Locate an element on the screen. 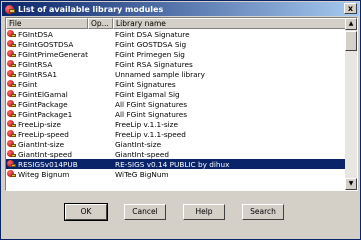 This screenshot has width=361, height=240. library-name-cell: FGint Elgamal Sig is located at coordinates (147, 94).